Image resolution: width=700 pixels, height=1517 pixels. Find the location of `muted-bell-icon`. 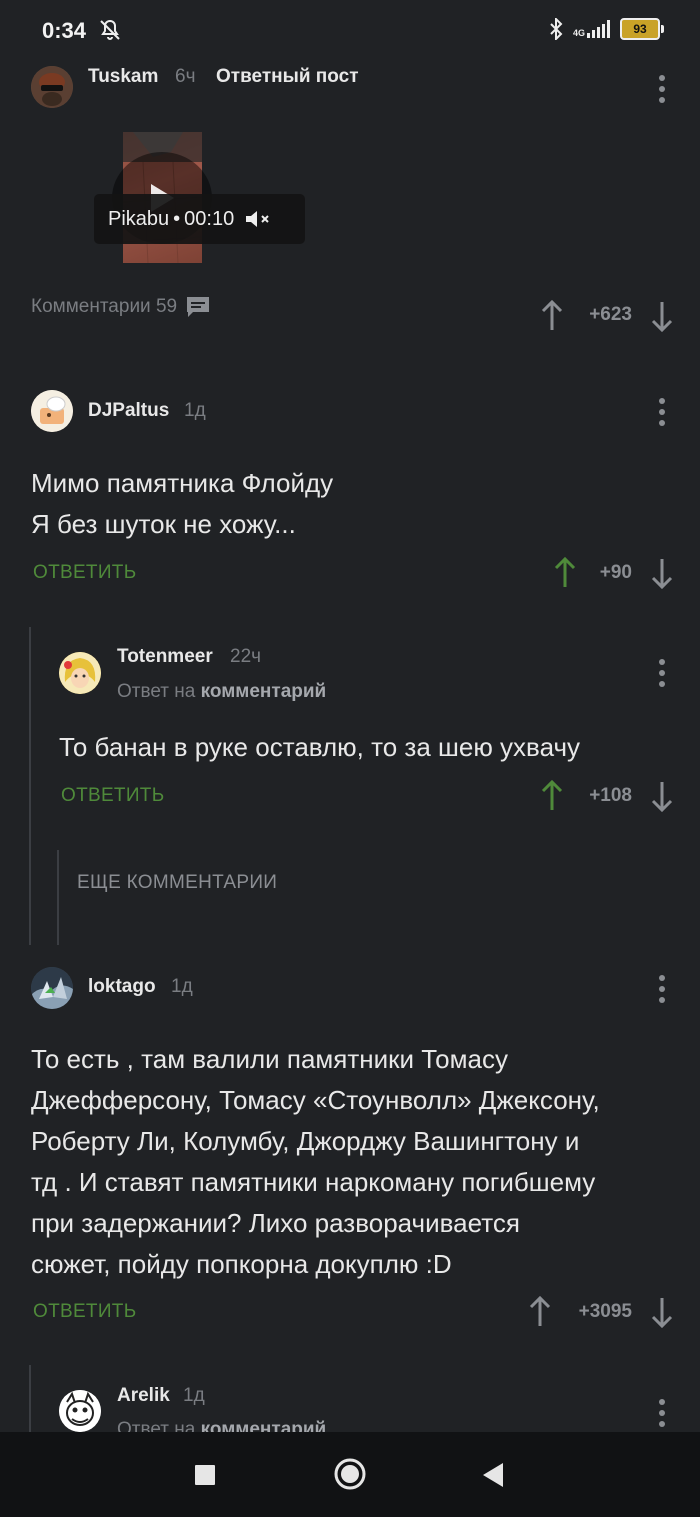

muted-bell-icon is located at coordinates (110, 29).